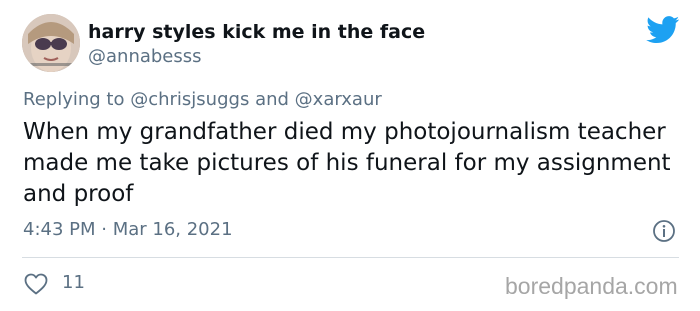 The width and height of the screenshot is (700, 311). Describe the element at coordinates (128, 229) in the screenshot. I see `tweet-timestamp: 4:43 PM · Mar 16, 2021` at that location.